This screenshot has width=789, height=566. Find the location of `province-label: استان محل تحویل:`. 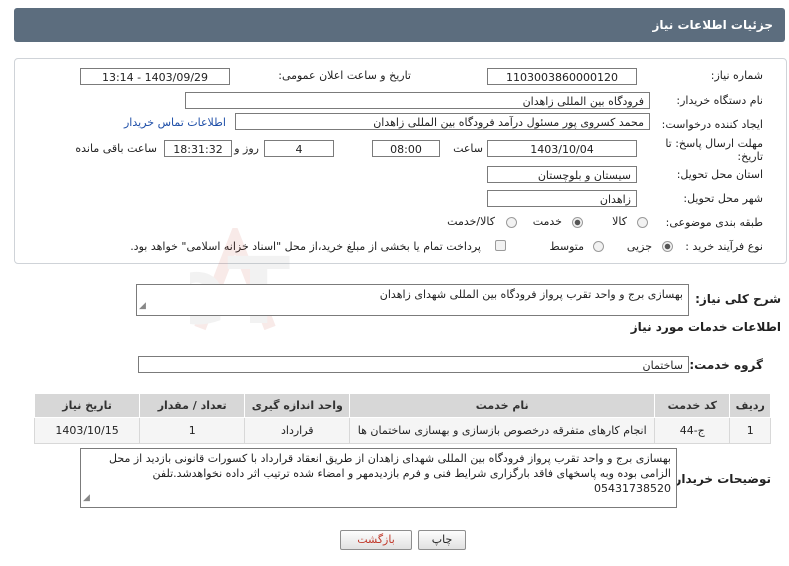

province-label: استان محل تحویل: is located at coordinates (719, 174).